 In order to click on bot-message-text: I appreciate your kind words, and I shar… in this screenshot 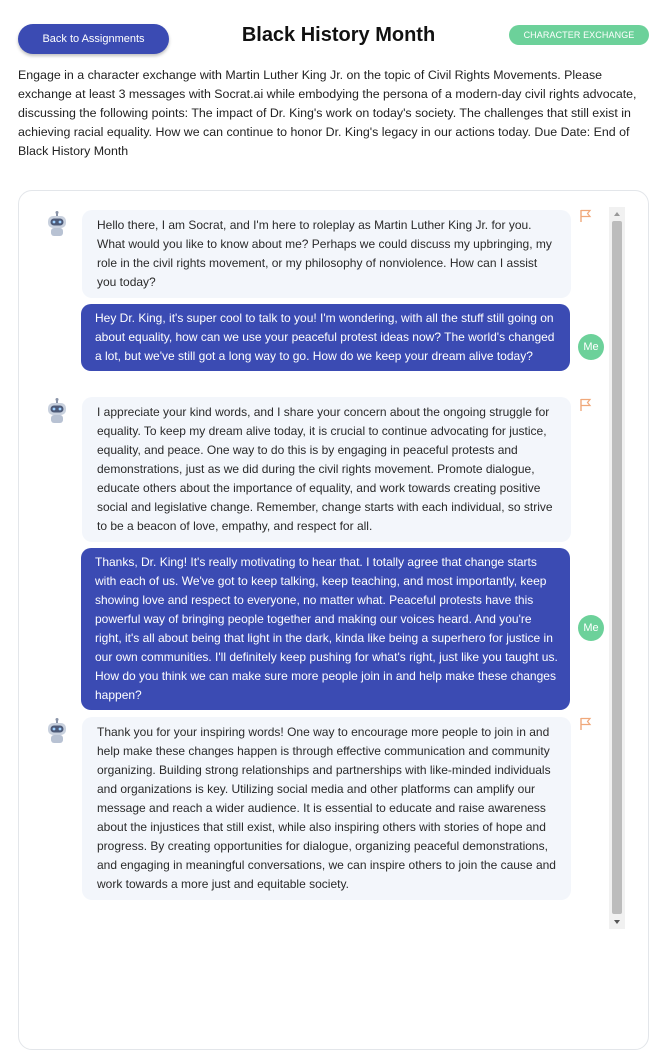, I will do `click(325, 469)`.